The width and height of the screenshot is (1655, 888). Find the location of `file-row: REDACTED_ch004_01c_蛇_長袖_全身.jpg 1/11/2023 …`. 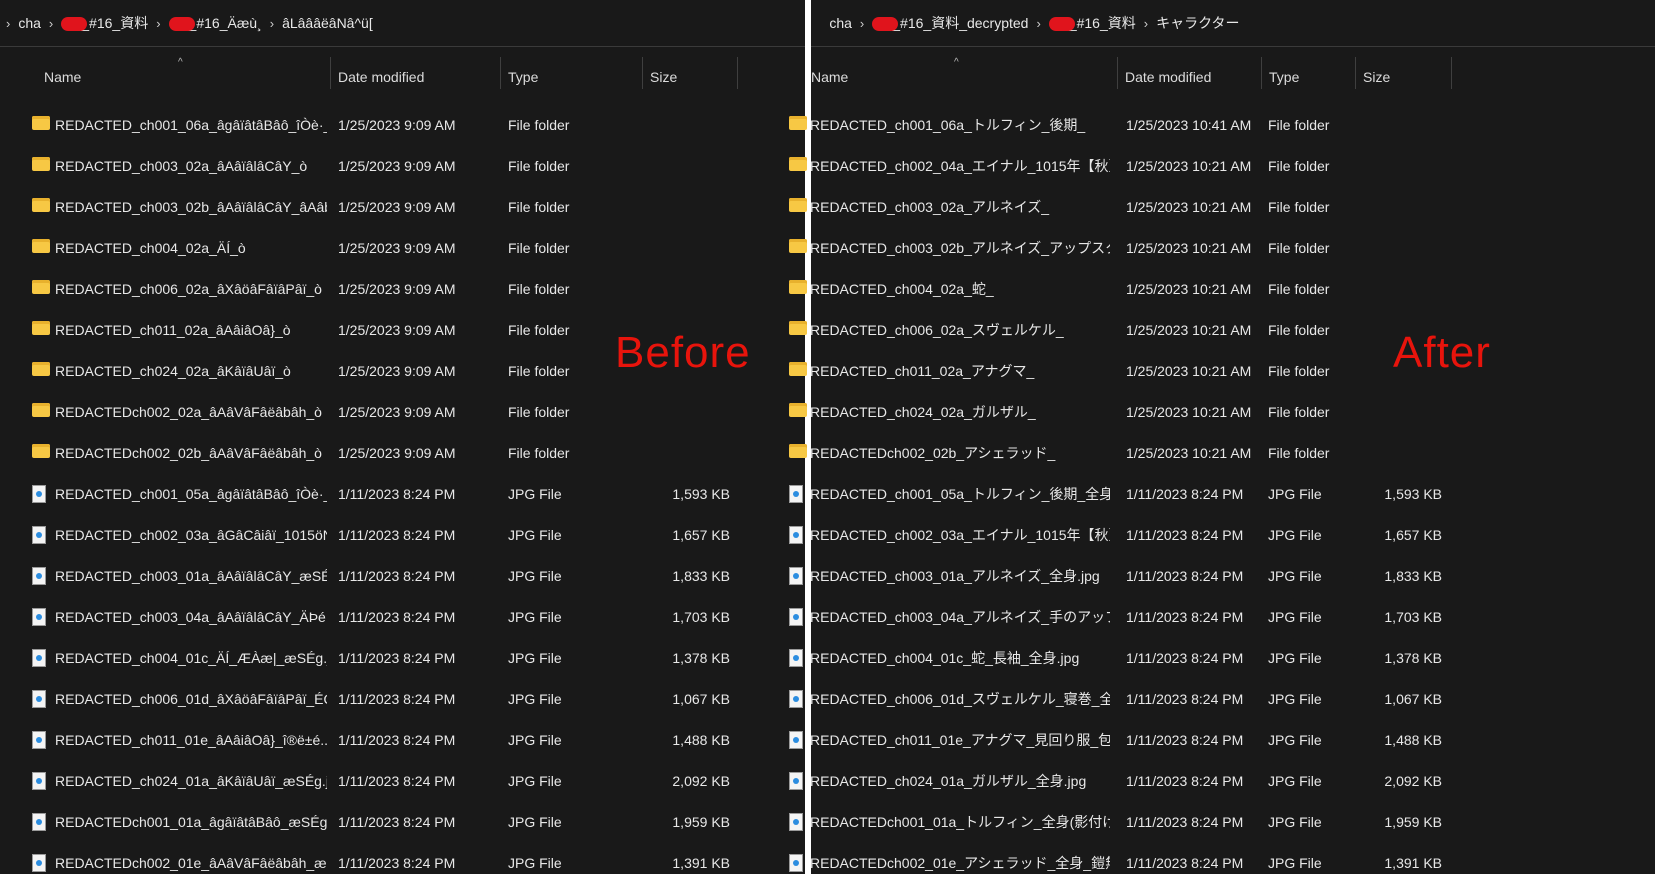

file-row: REDACTED_ch004_01c_蛇_長袖_全身.jpg 1/11/2023 … is located at coordinates (1222, 658).